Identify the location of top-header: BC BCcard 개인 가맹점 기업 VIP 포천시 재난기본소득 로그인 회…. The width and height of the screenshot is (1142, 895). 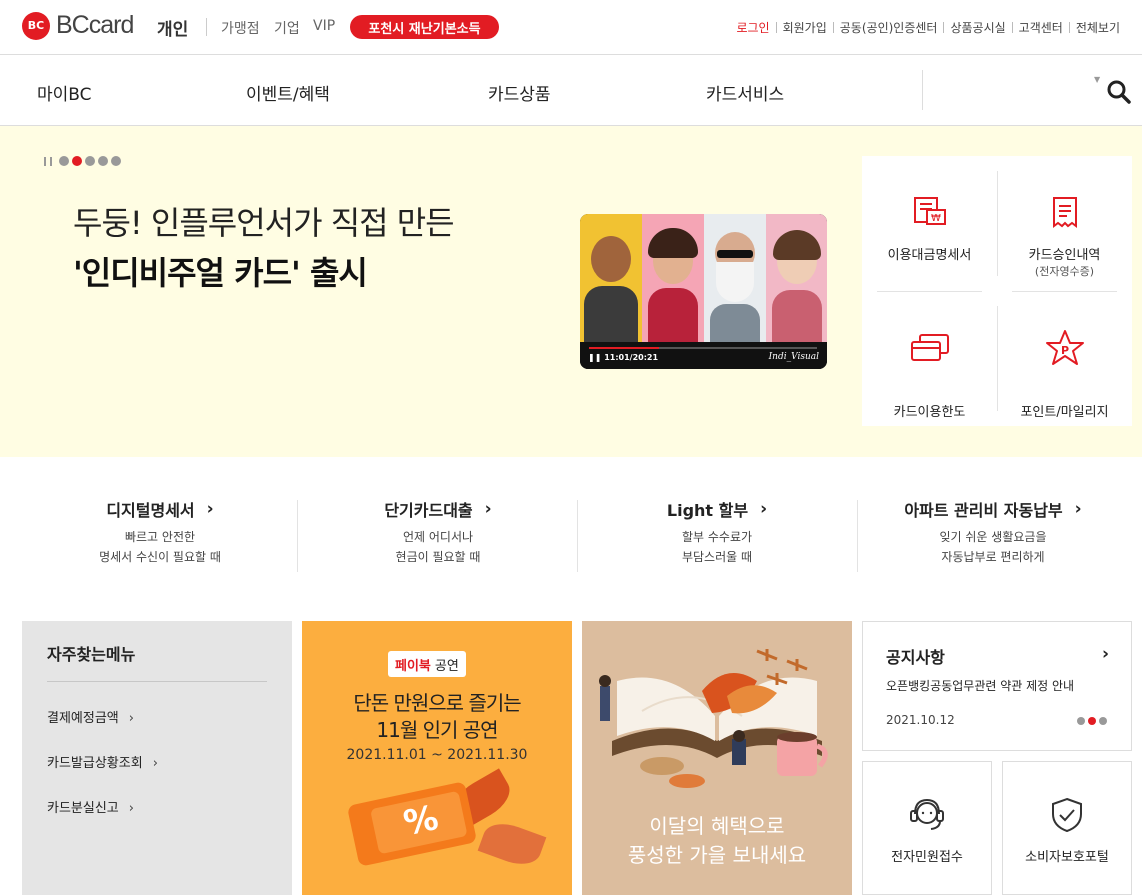
(571, 27).